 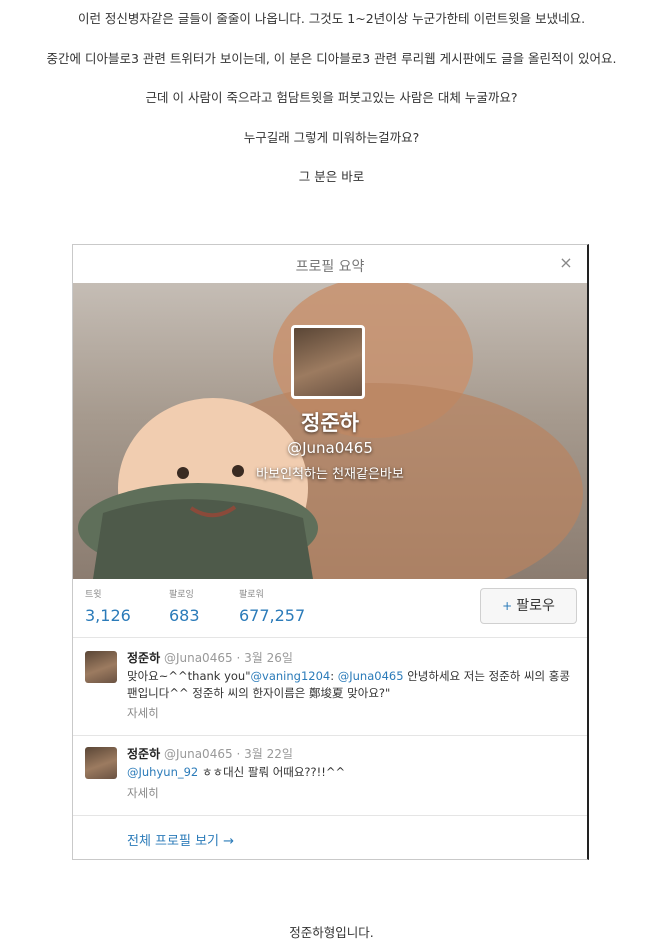 I want to click on stat-followers-value: 677,257, so click(x=272, y=615).